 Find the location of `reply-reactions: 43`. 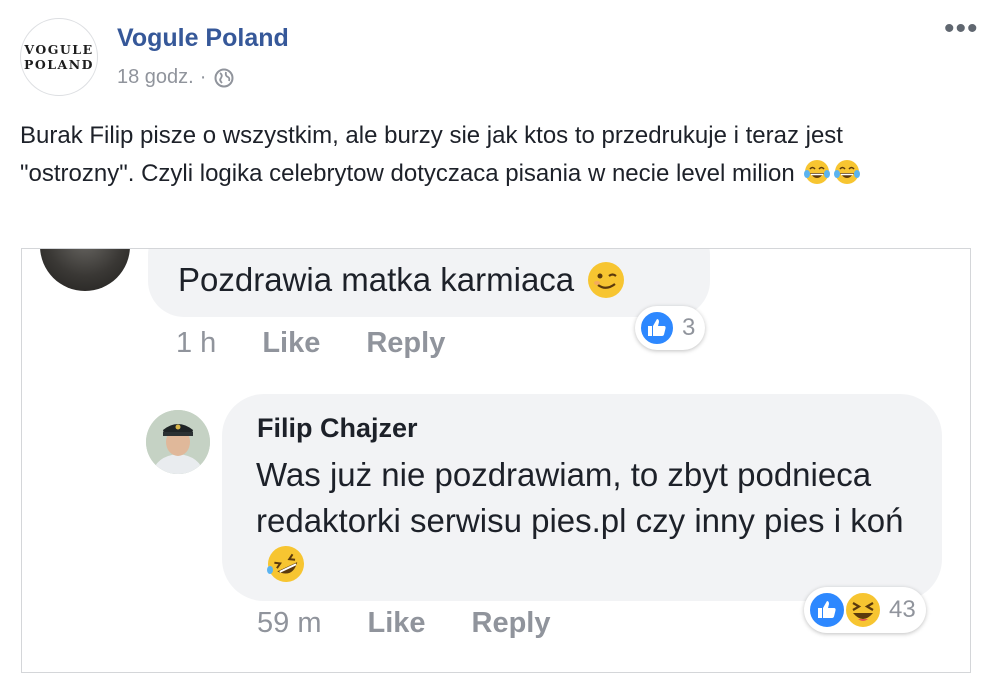

reply-reactions: 43 is located at coordinates (865, 610).